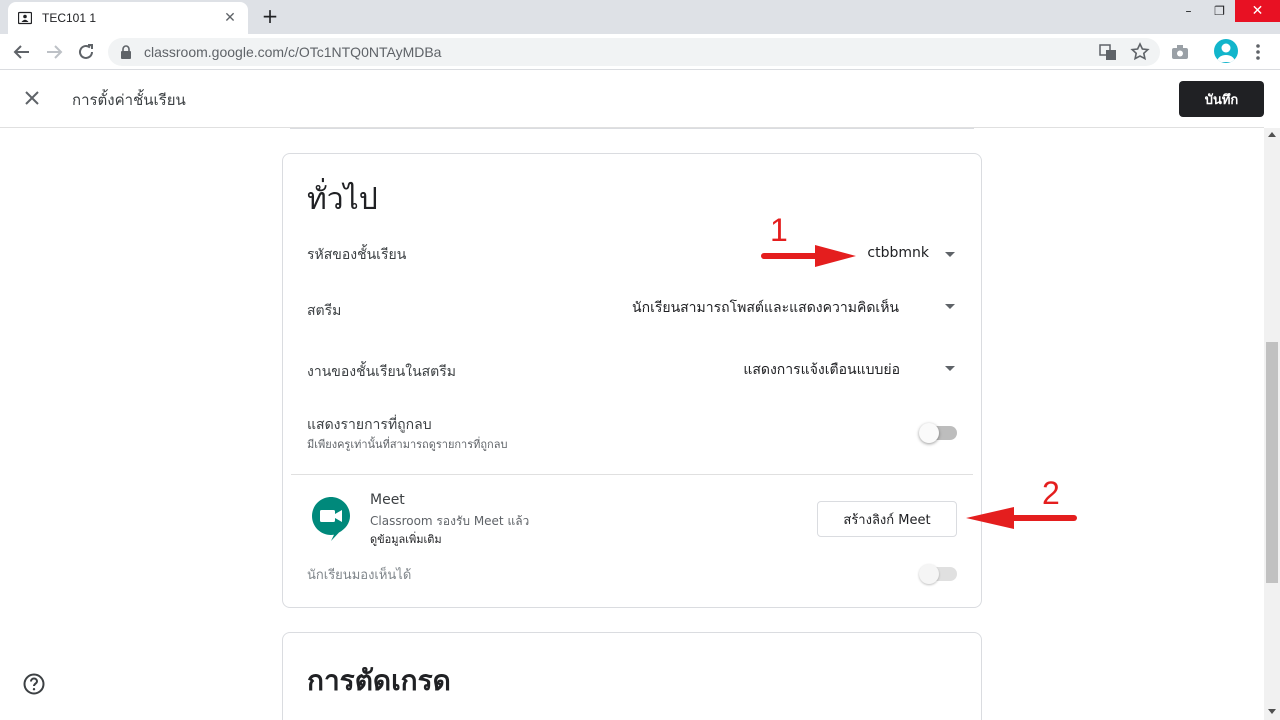 Image resolution: width=1280 pixels, height=720 pixels. Describe the element at coordinates (25, 18) in the screenshot. I see `classroom-favicon-icon` at that location.